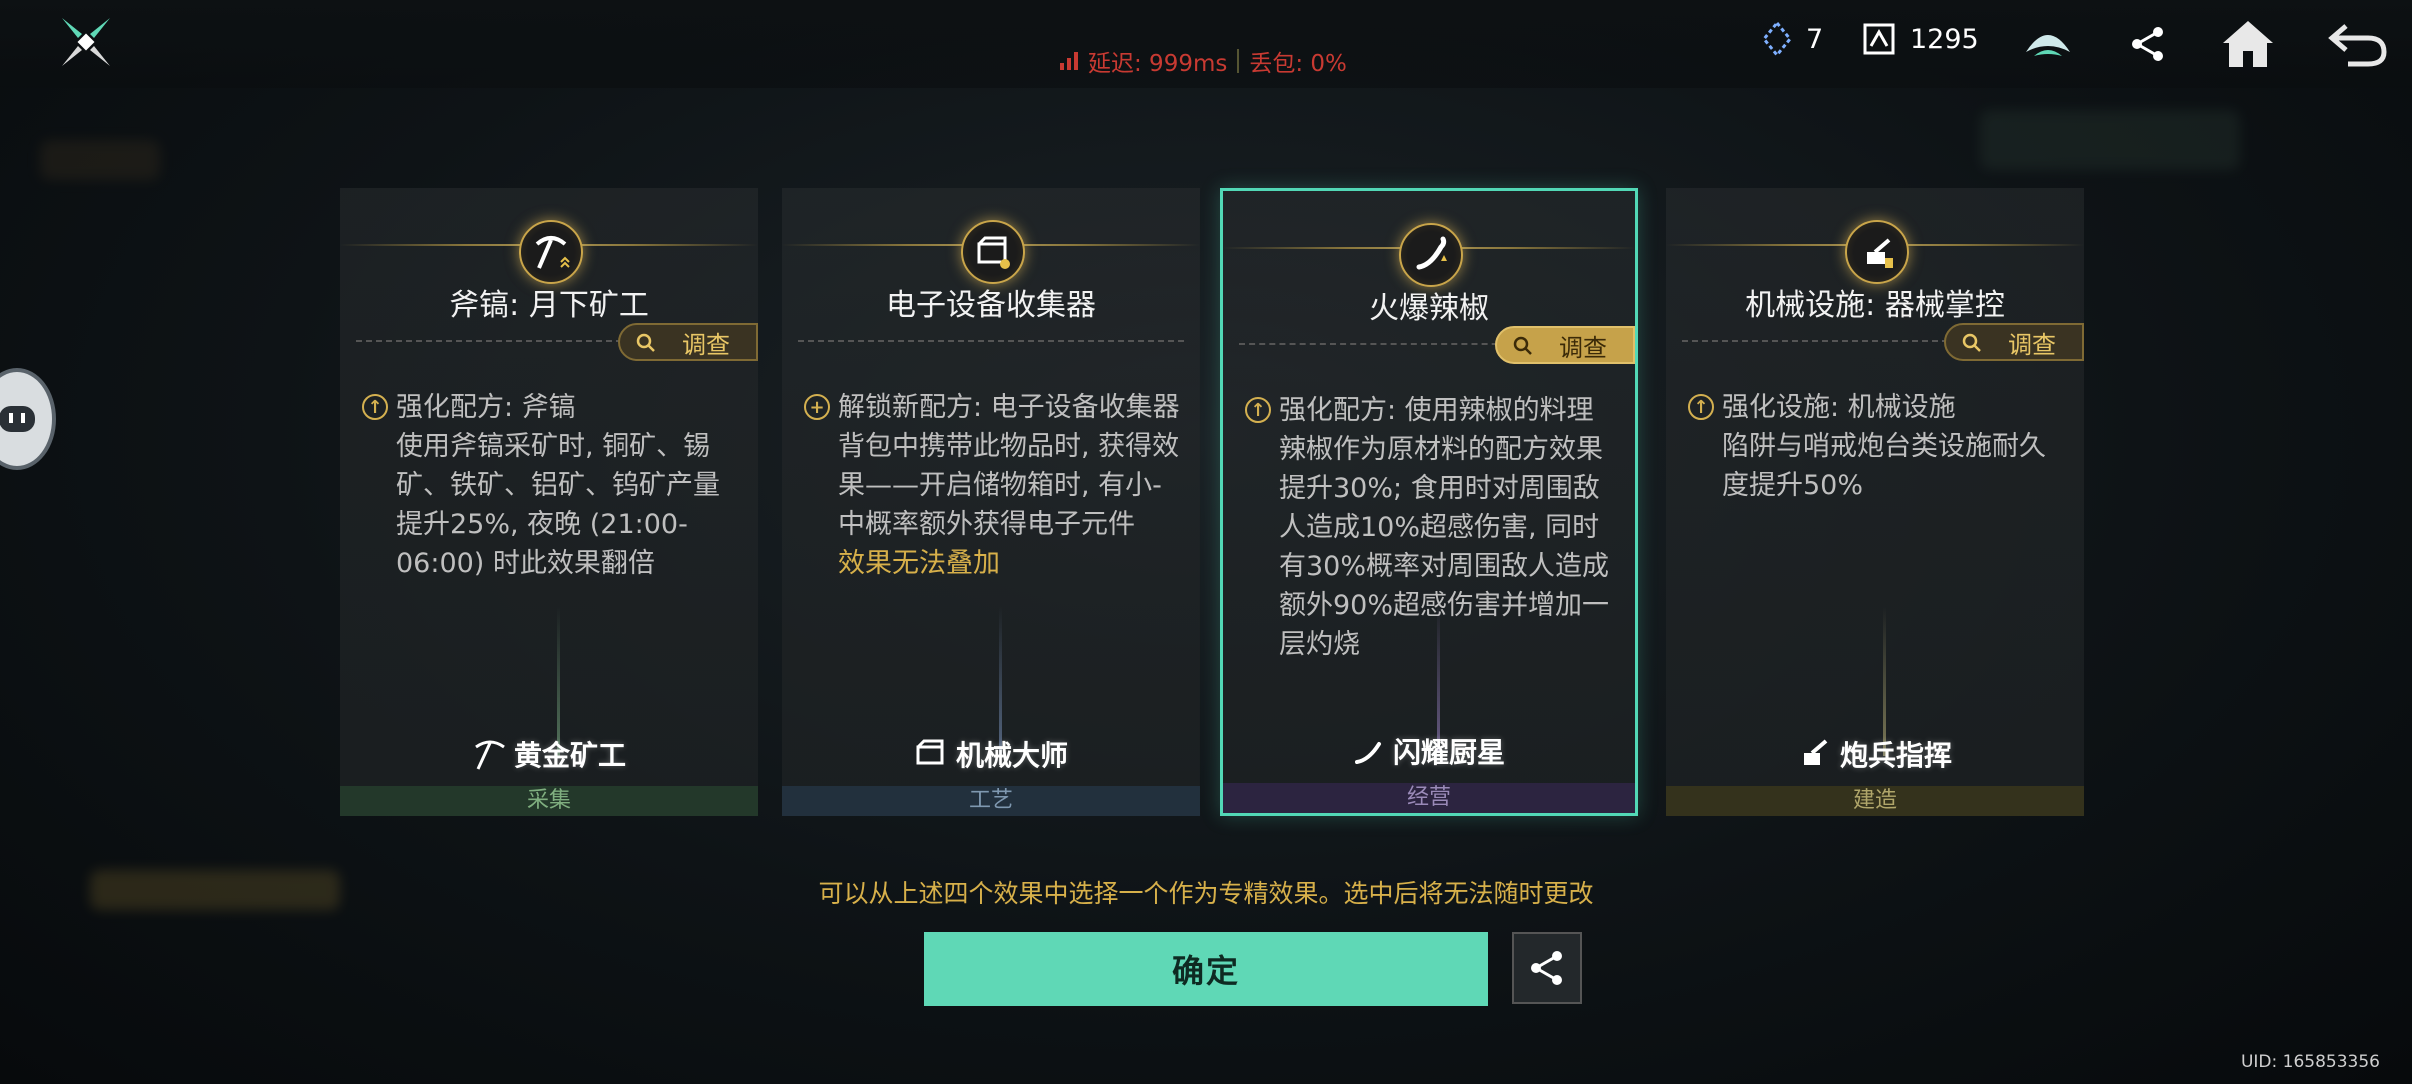 The width and height of the screenshot is (2412, 1084). What do you see at coordinates (17, 419) in the screenshot?
I see `assistant-face-icon` at bounding box center [17, 419].